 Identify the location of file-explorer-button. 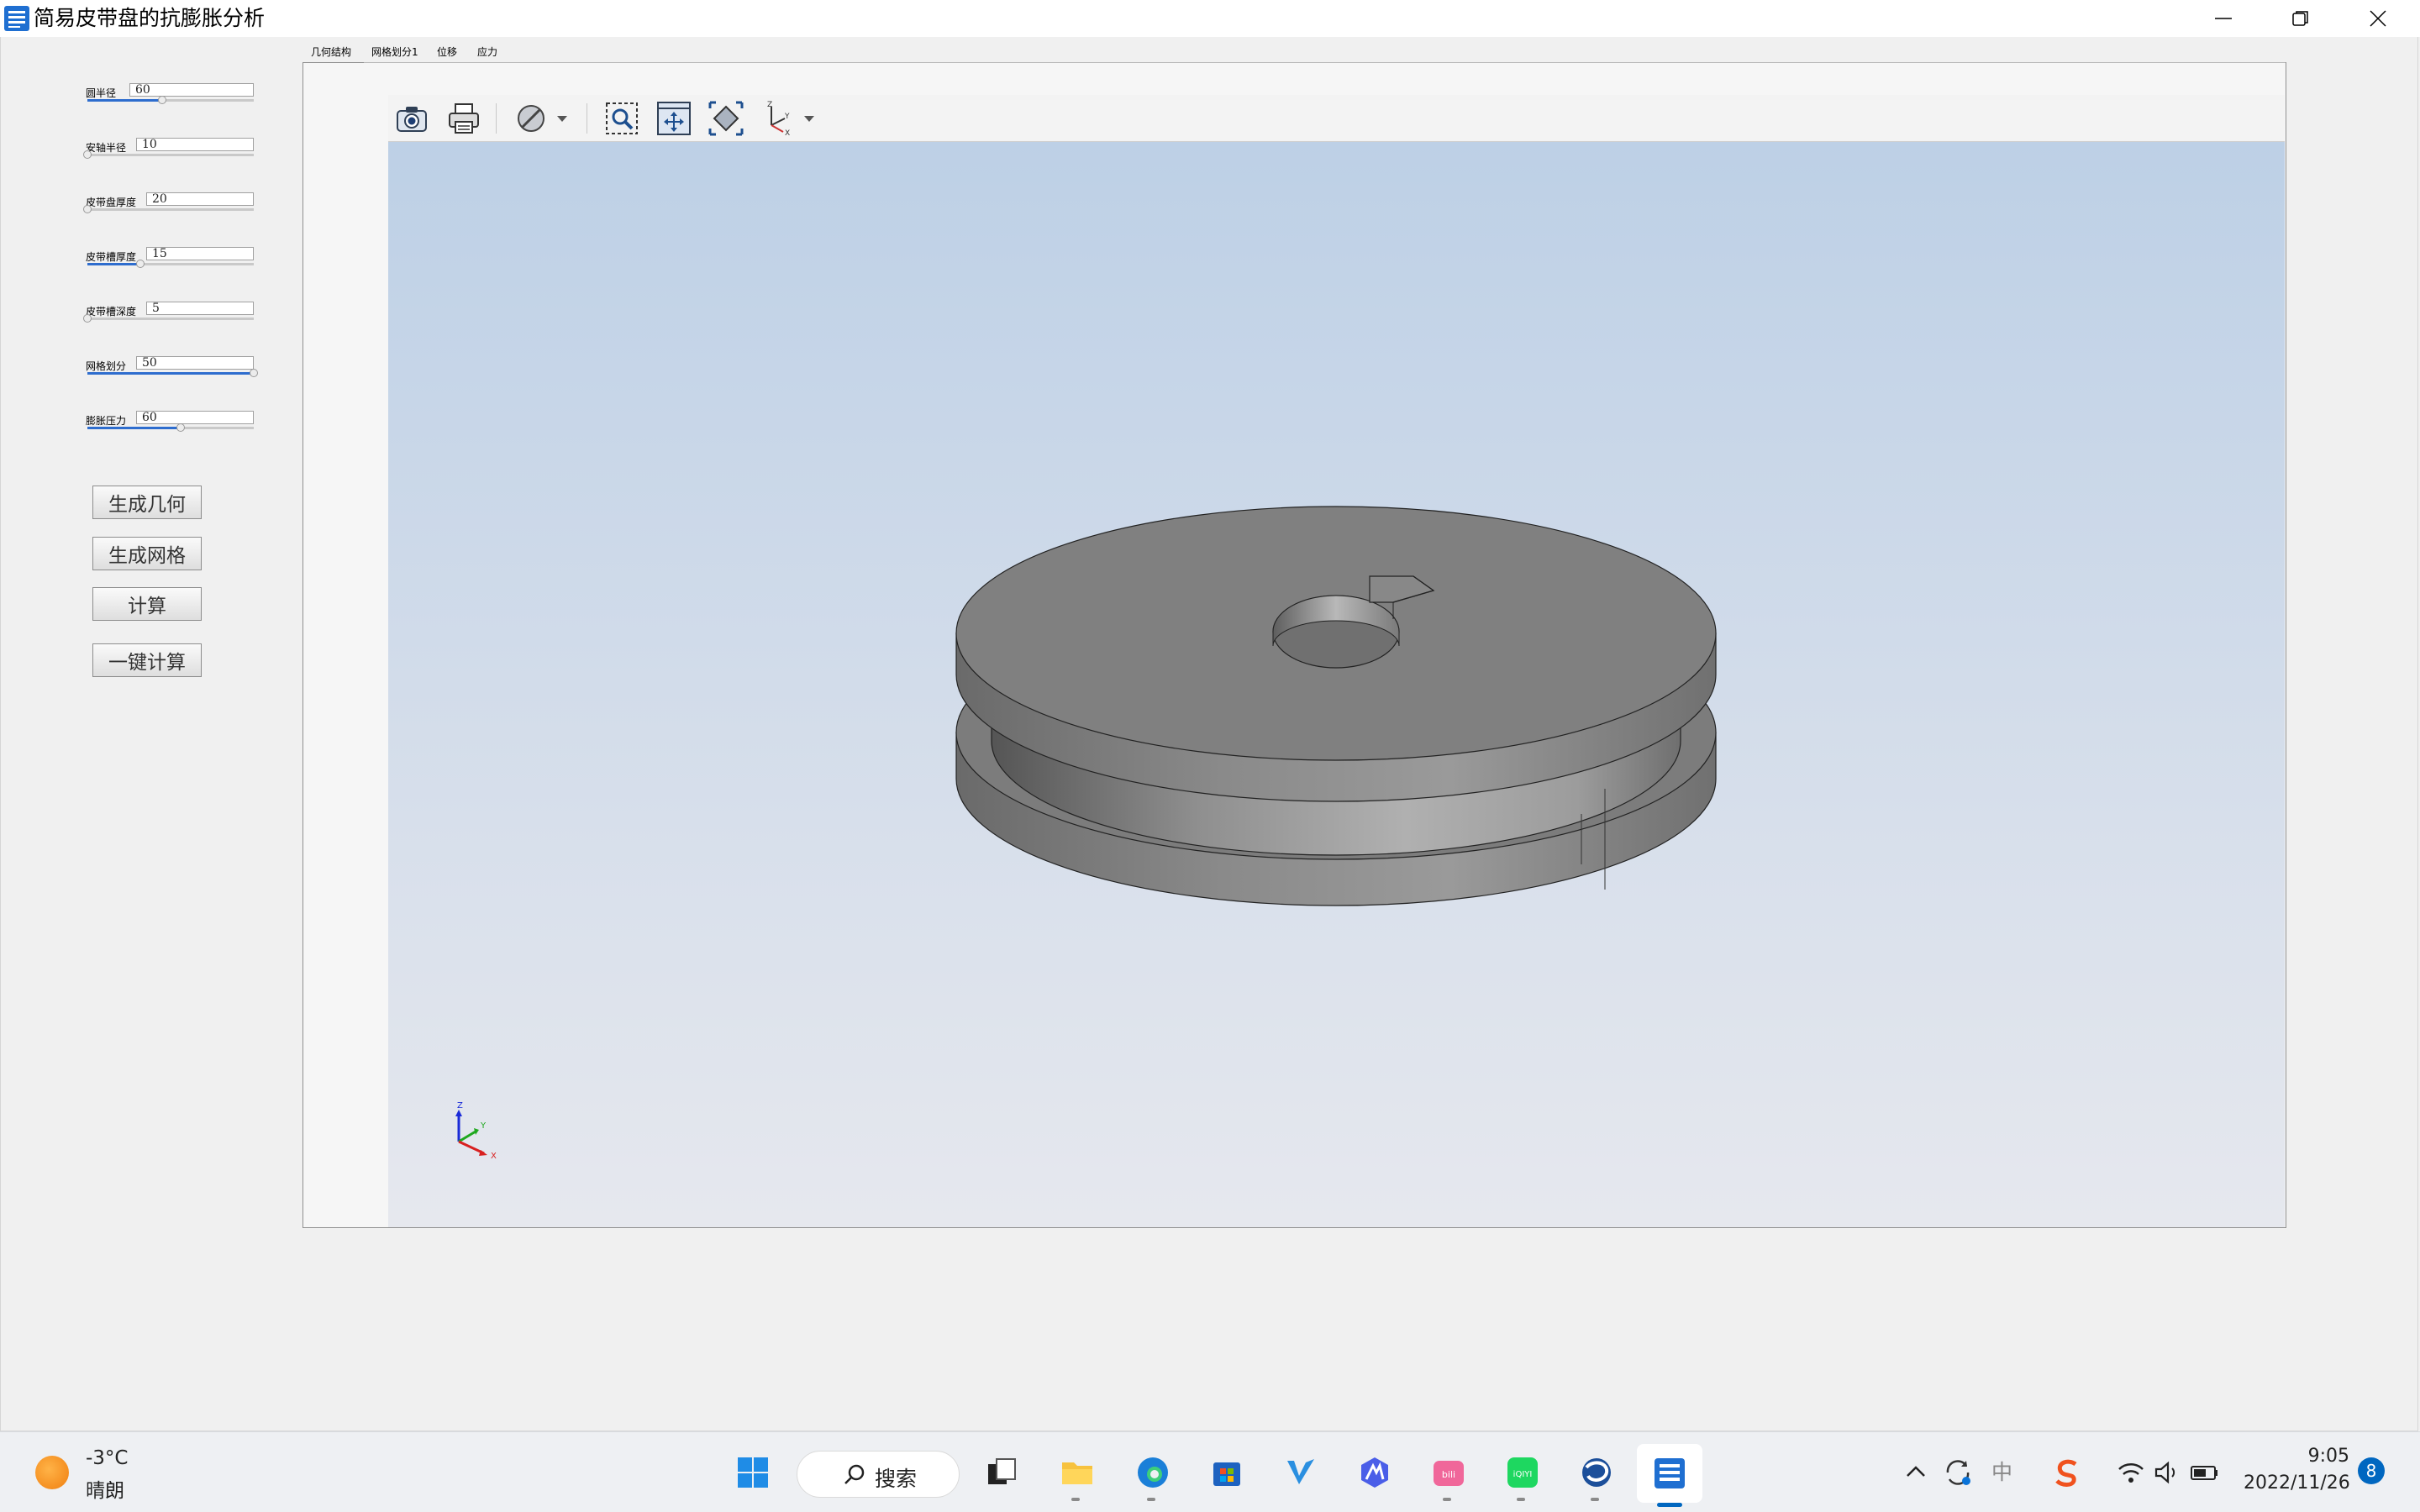
(1075, 1474).